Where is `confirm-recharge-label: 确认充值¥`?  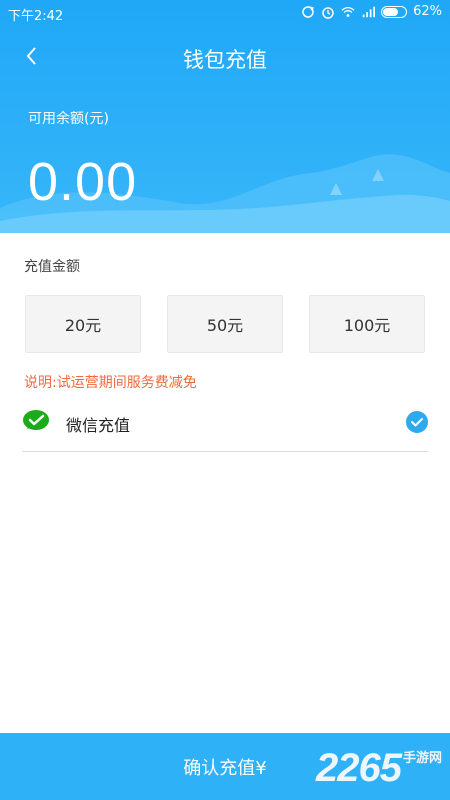
confirm-recharge-label: 确认充值¥ is located at coordinates (225, 768).